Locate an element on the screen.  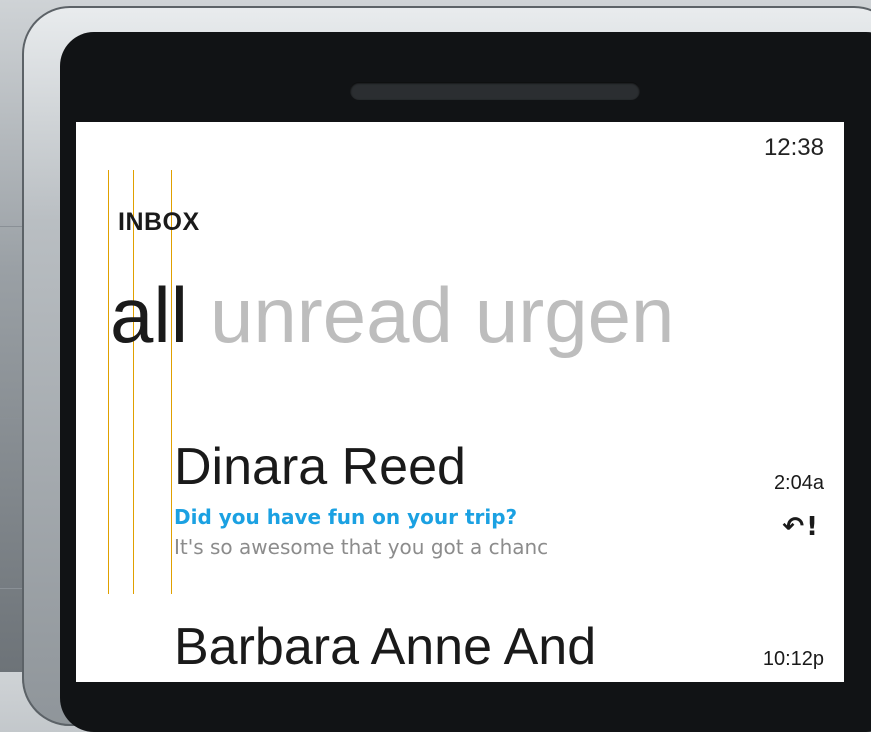
pivot-header: all unread urgen is located at coordinates (403, 315).